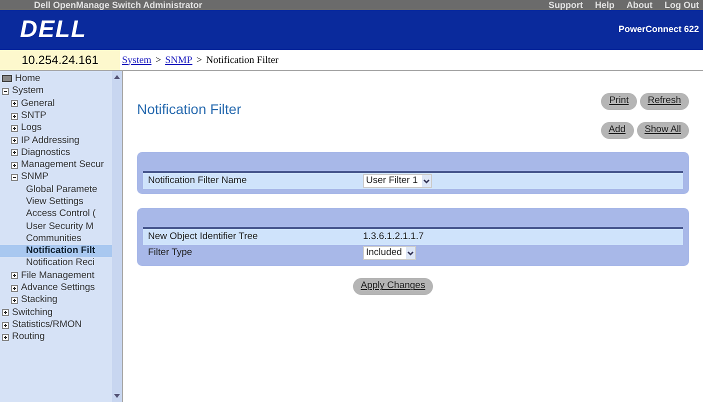 The height and width of the screenshot is (402, 703). What do you see at coordinates (28, 91) in the screenshot?
I see `tree-item: System` at bounding box center [28, 91].